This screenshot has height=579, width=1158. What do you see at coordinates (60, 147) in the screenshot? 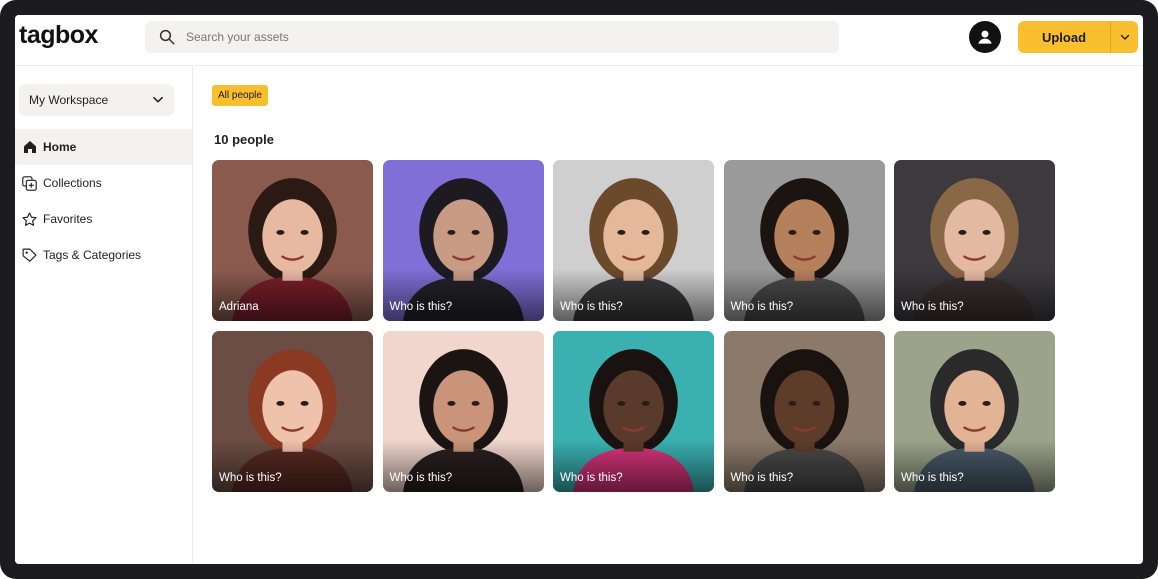
I see `sidebar-item-label: Home` at bounding box center [60, 147].